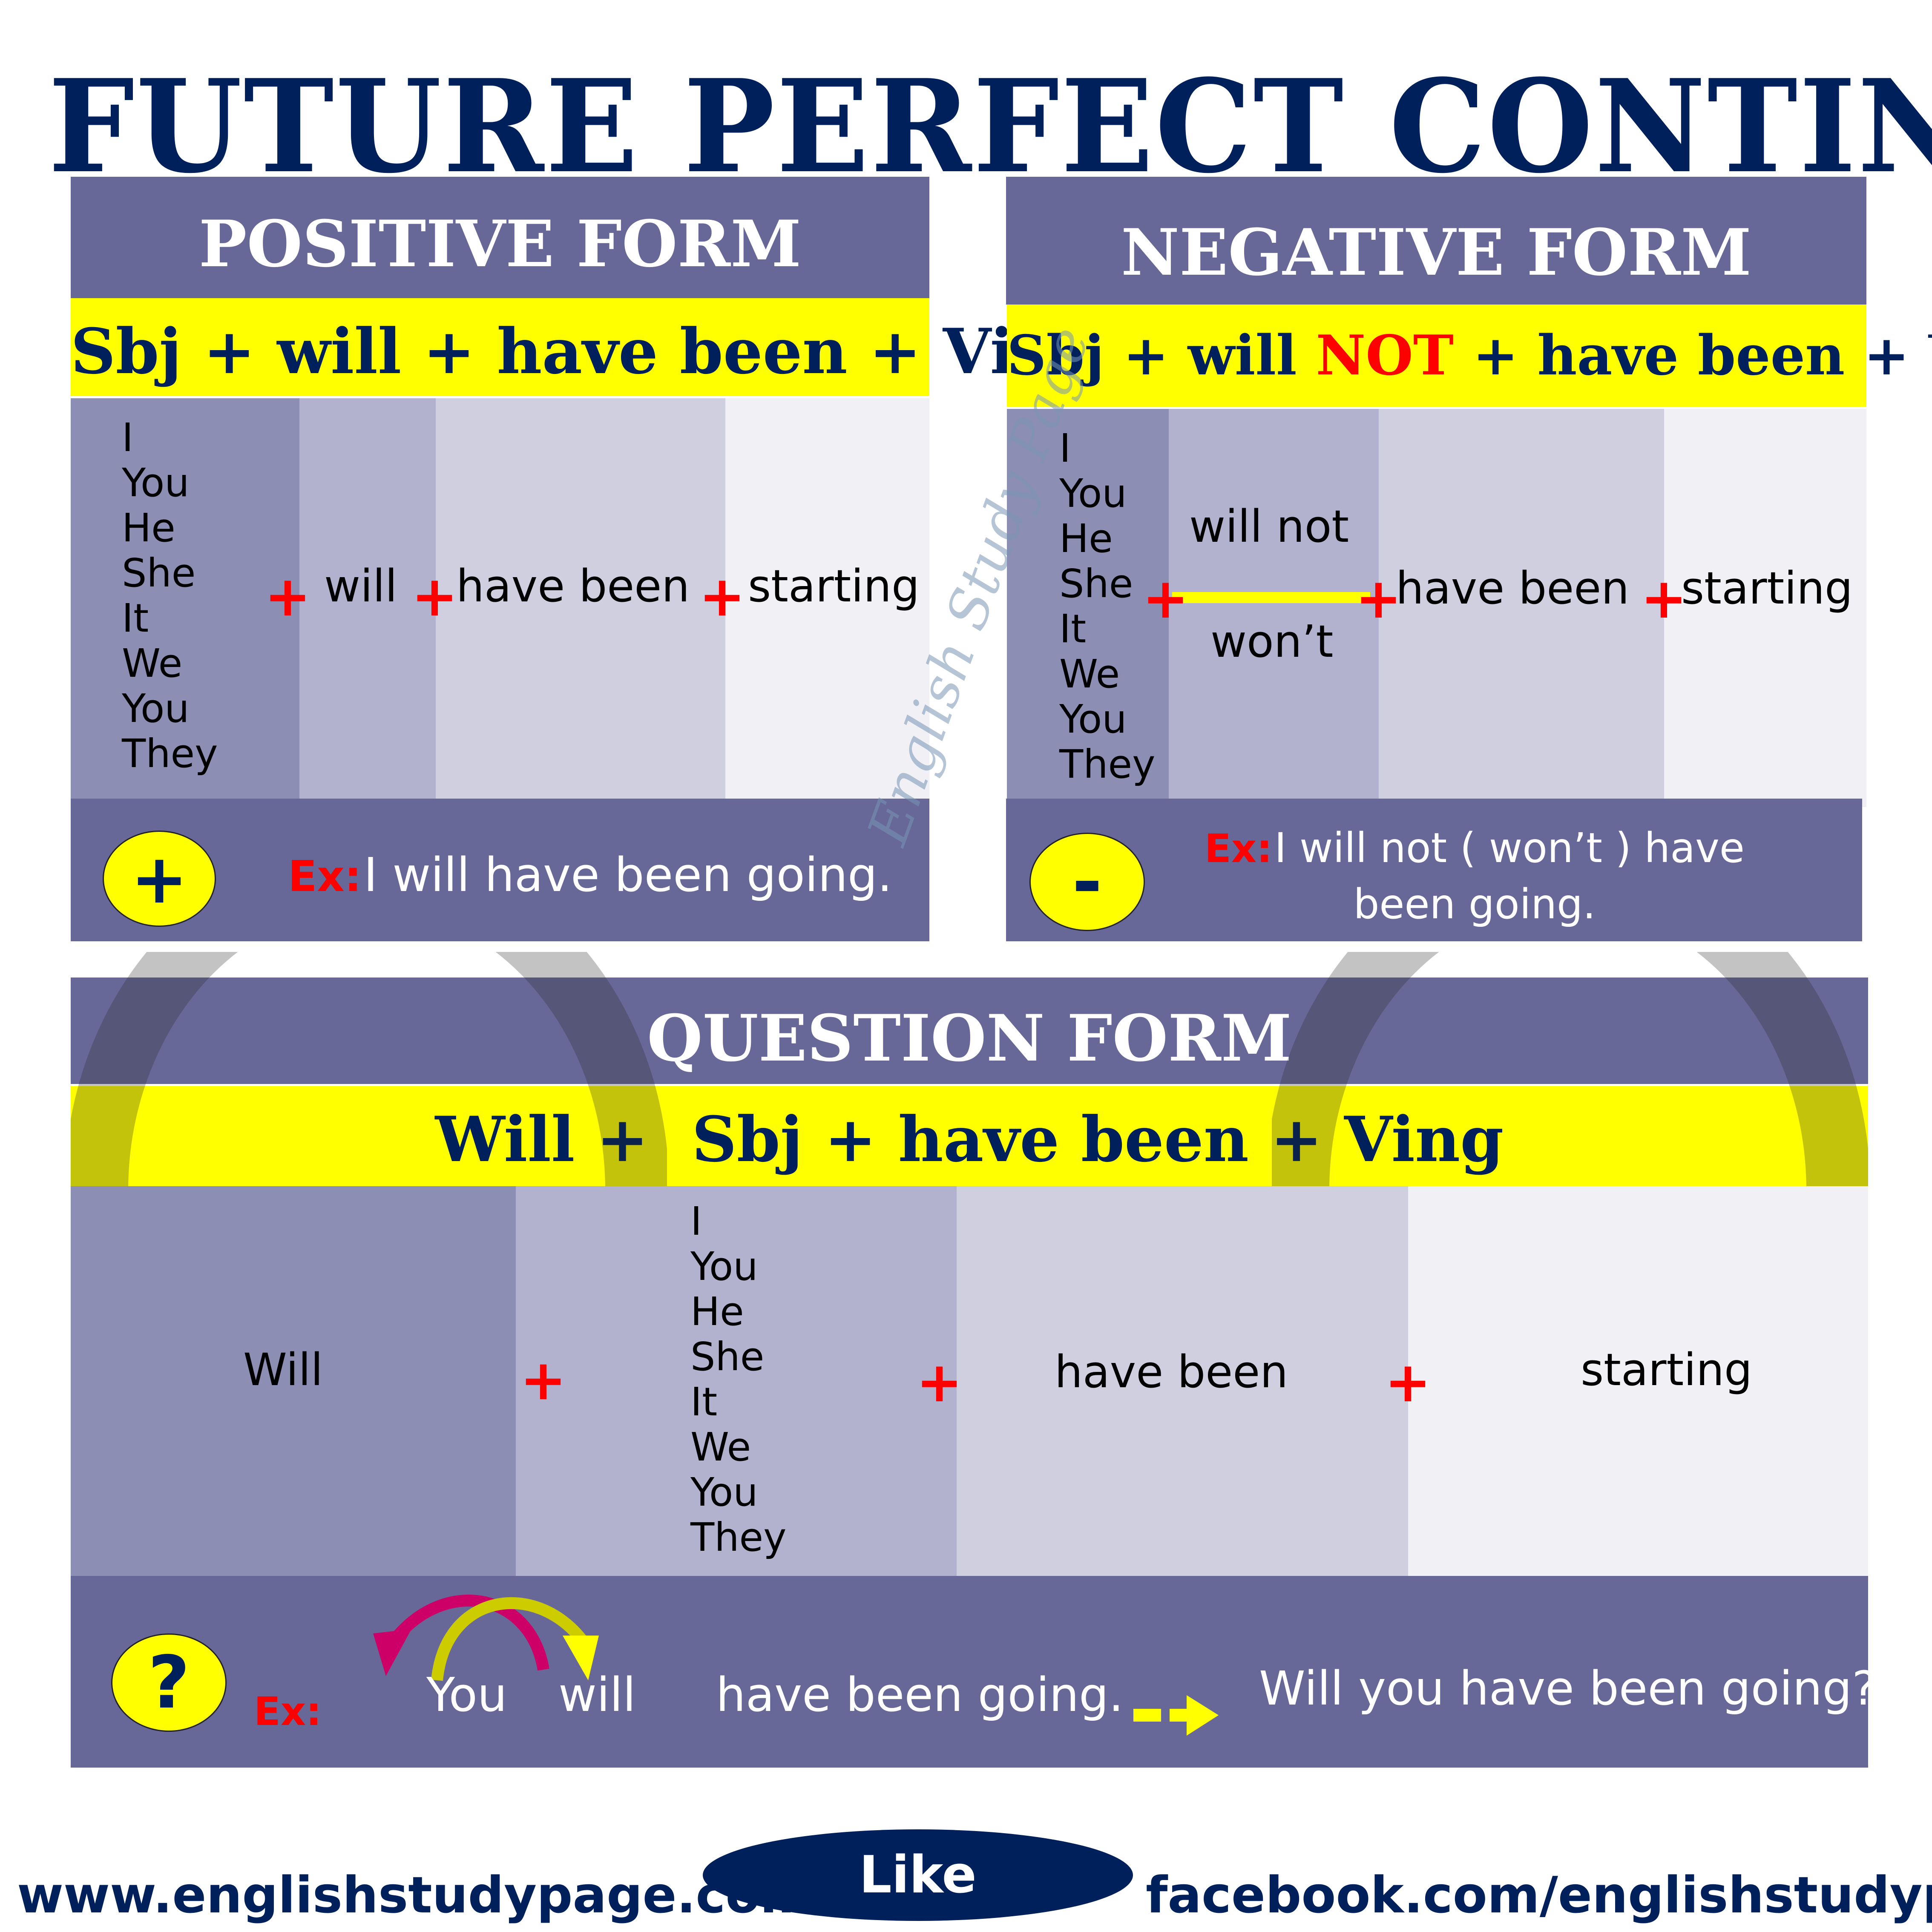 Image resolution: width=1932 pixels, height=1932 pixels. I want to click on minus-symbol: -, so click(1087, 882).